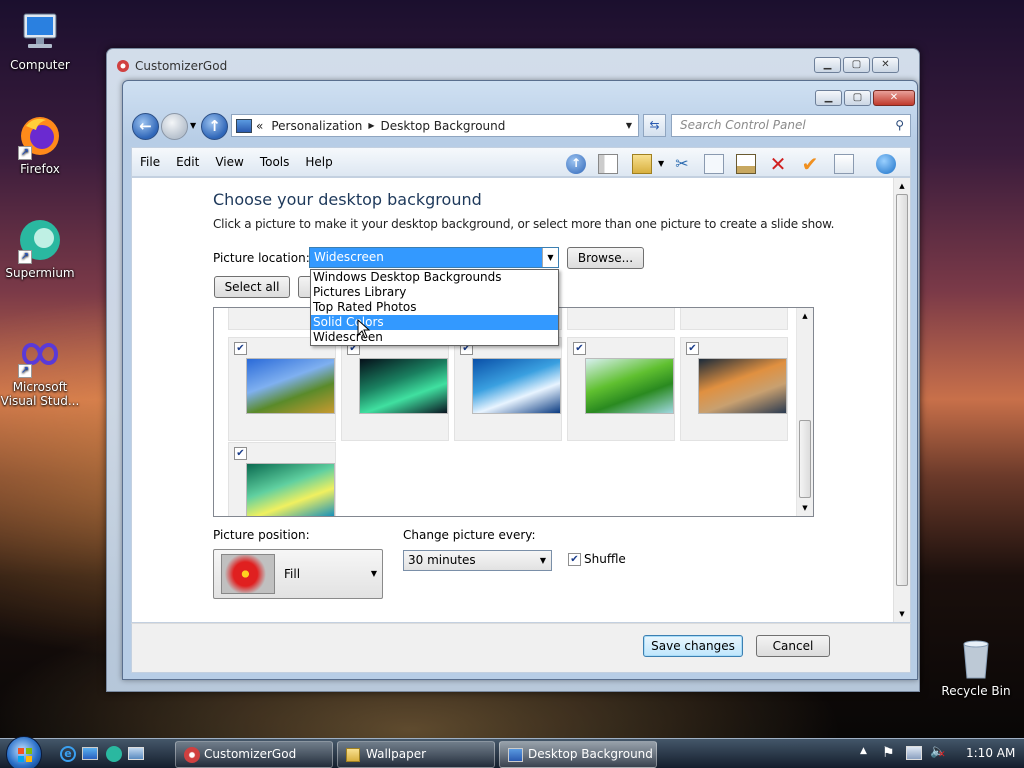 The height and width of the screenshot is (768, 1024). I want to click on menu-tools: Tools, so click(275, 162).